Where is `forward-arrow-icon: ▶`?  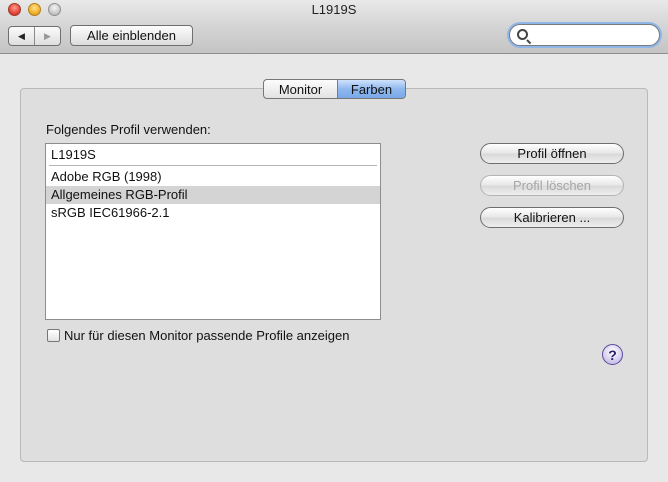
forward-arrow-icon: ▶ is located at coordinates (47, 36).